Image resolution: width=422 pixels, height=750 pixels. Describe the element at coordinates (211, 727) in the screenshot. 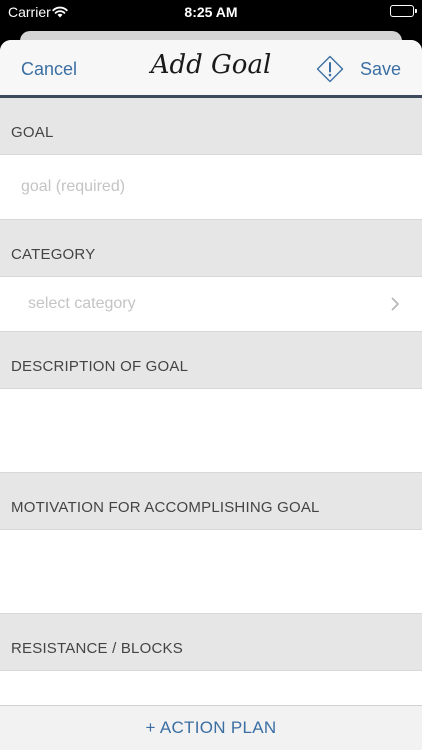

I see `action-plan-button: + ACTION PLAN` at that location.